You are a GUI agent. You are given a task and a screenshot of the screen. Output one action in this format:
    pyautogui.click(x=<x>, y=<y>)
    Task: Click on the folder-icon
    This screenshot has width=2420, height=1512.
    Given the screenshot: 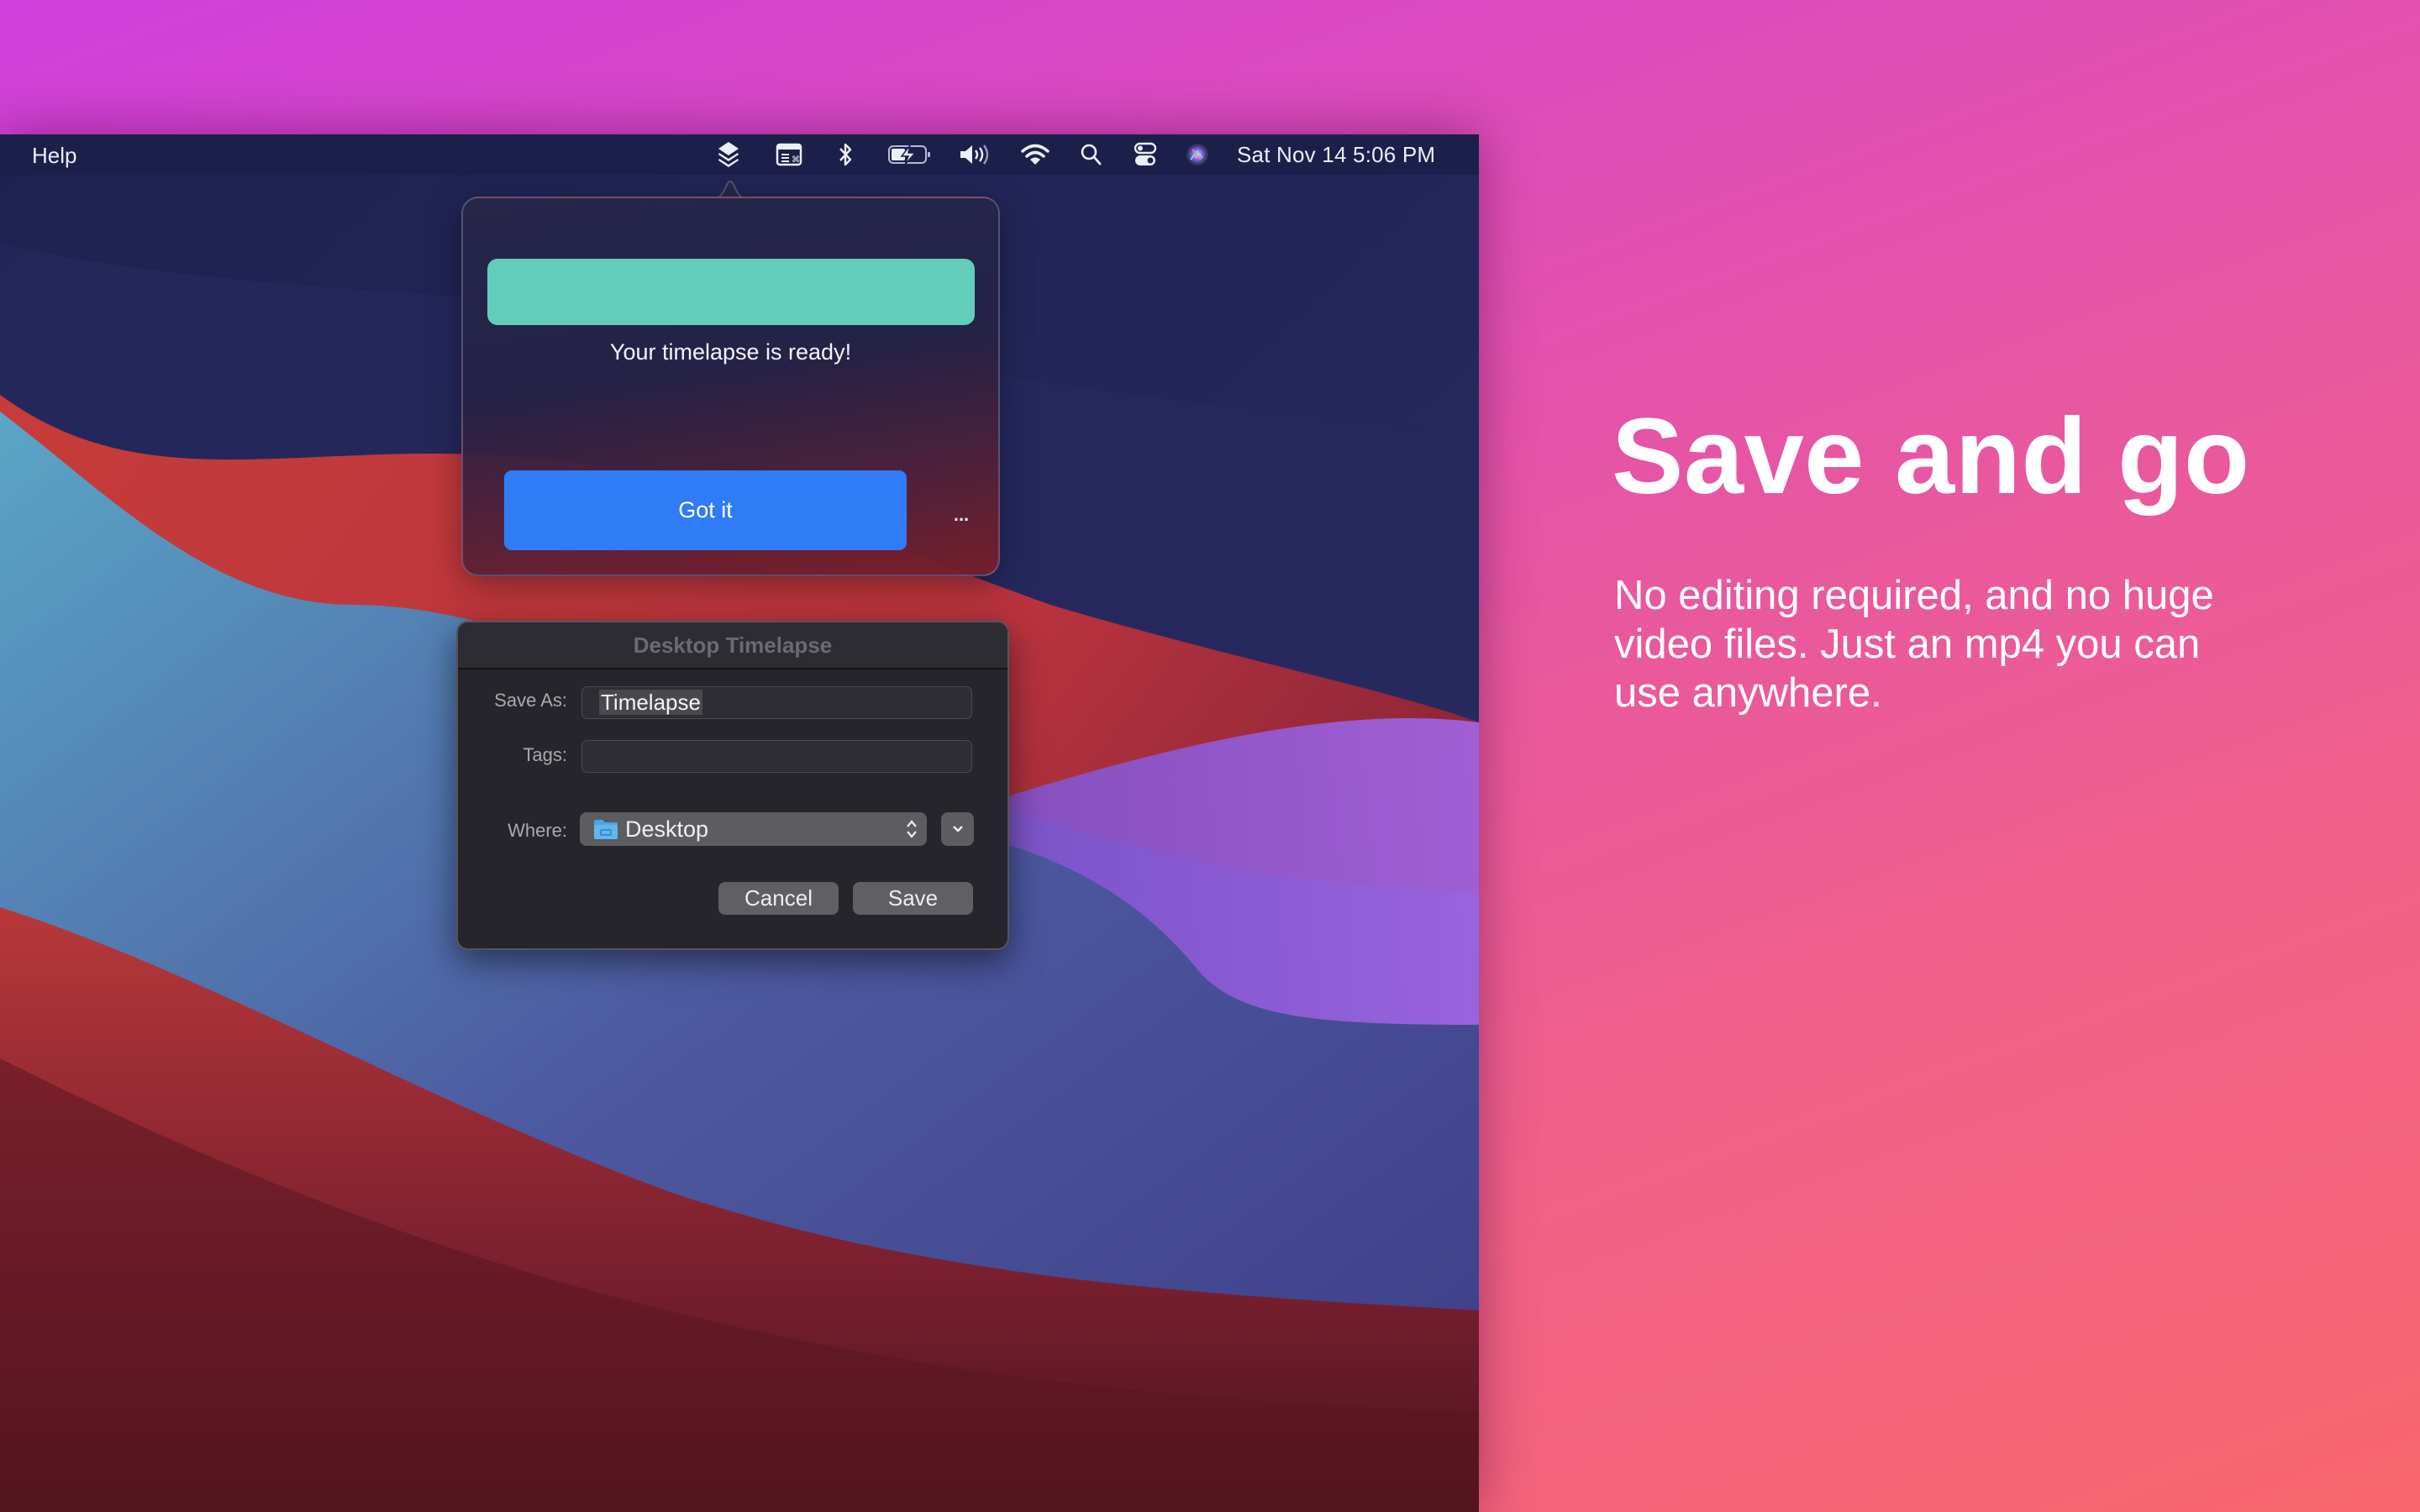 What is the action you would take?
    pyautogui.click(x=605, y=832)
    